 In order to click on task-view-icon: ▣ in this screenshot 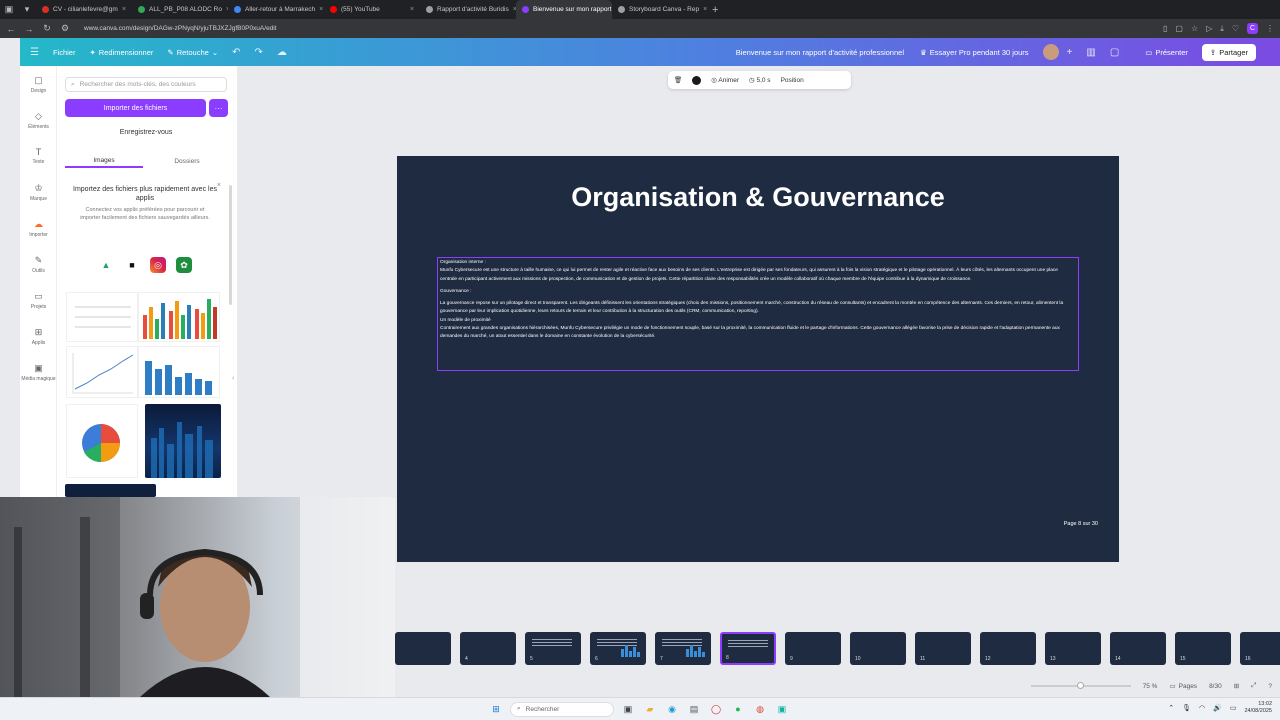, I will do `click(628, 709)`.